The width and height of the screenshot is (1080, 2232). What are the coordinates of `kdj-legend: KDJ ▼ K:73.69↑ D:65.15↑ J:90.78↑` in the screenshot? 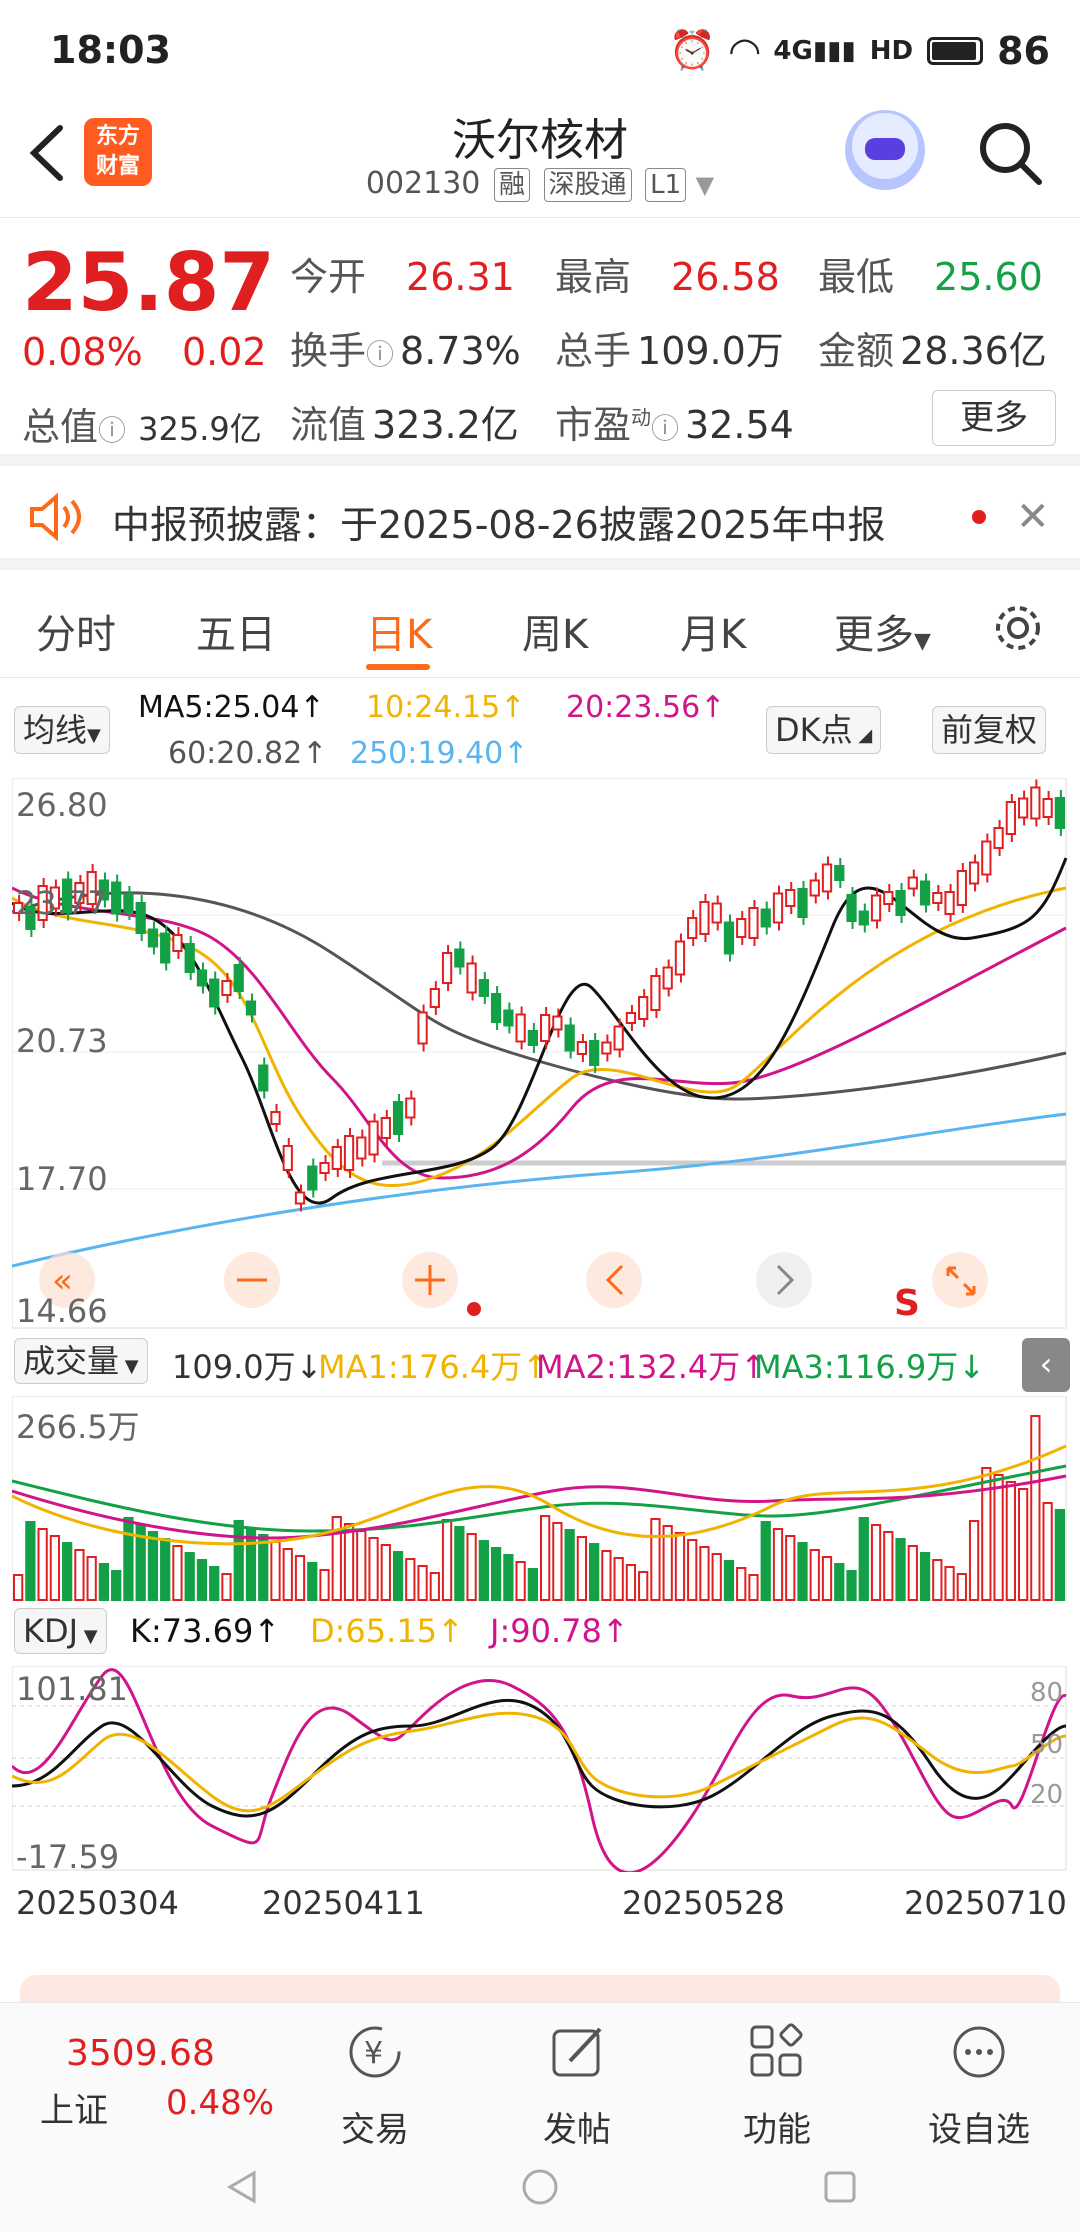 It's located at (540, 1634).